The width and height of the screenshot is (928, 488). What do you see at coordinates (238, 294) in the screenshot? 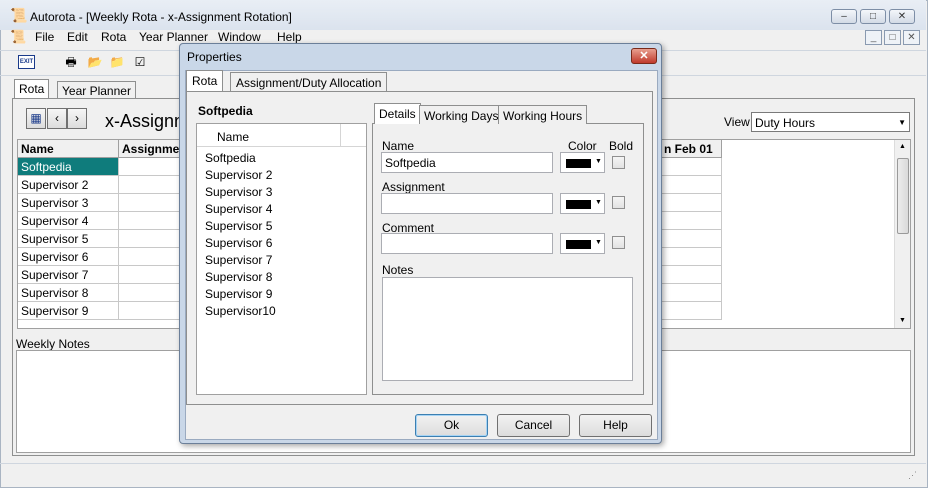
I see `list-item: Supervisor 9` at bounding box center [238, 294].